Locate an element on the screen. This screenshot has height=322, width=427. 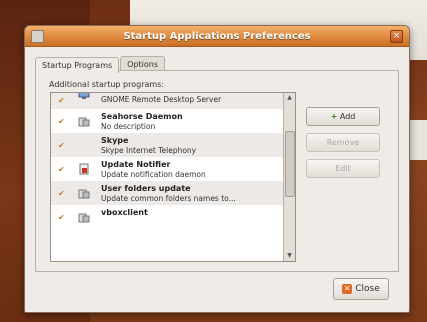
update-icon is located at coordinates (84, 169).